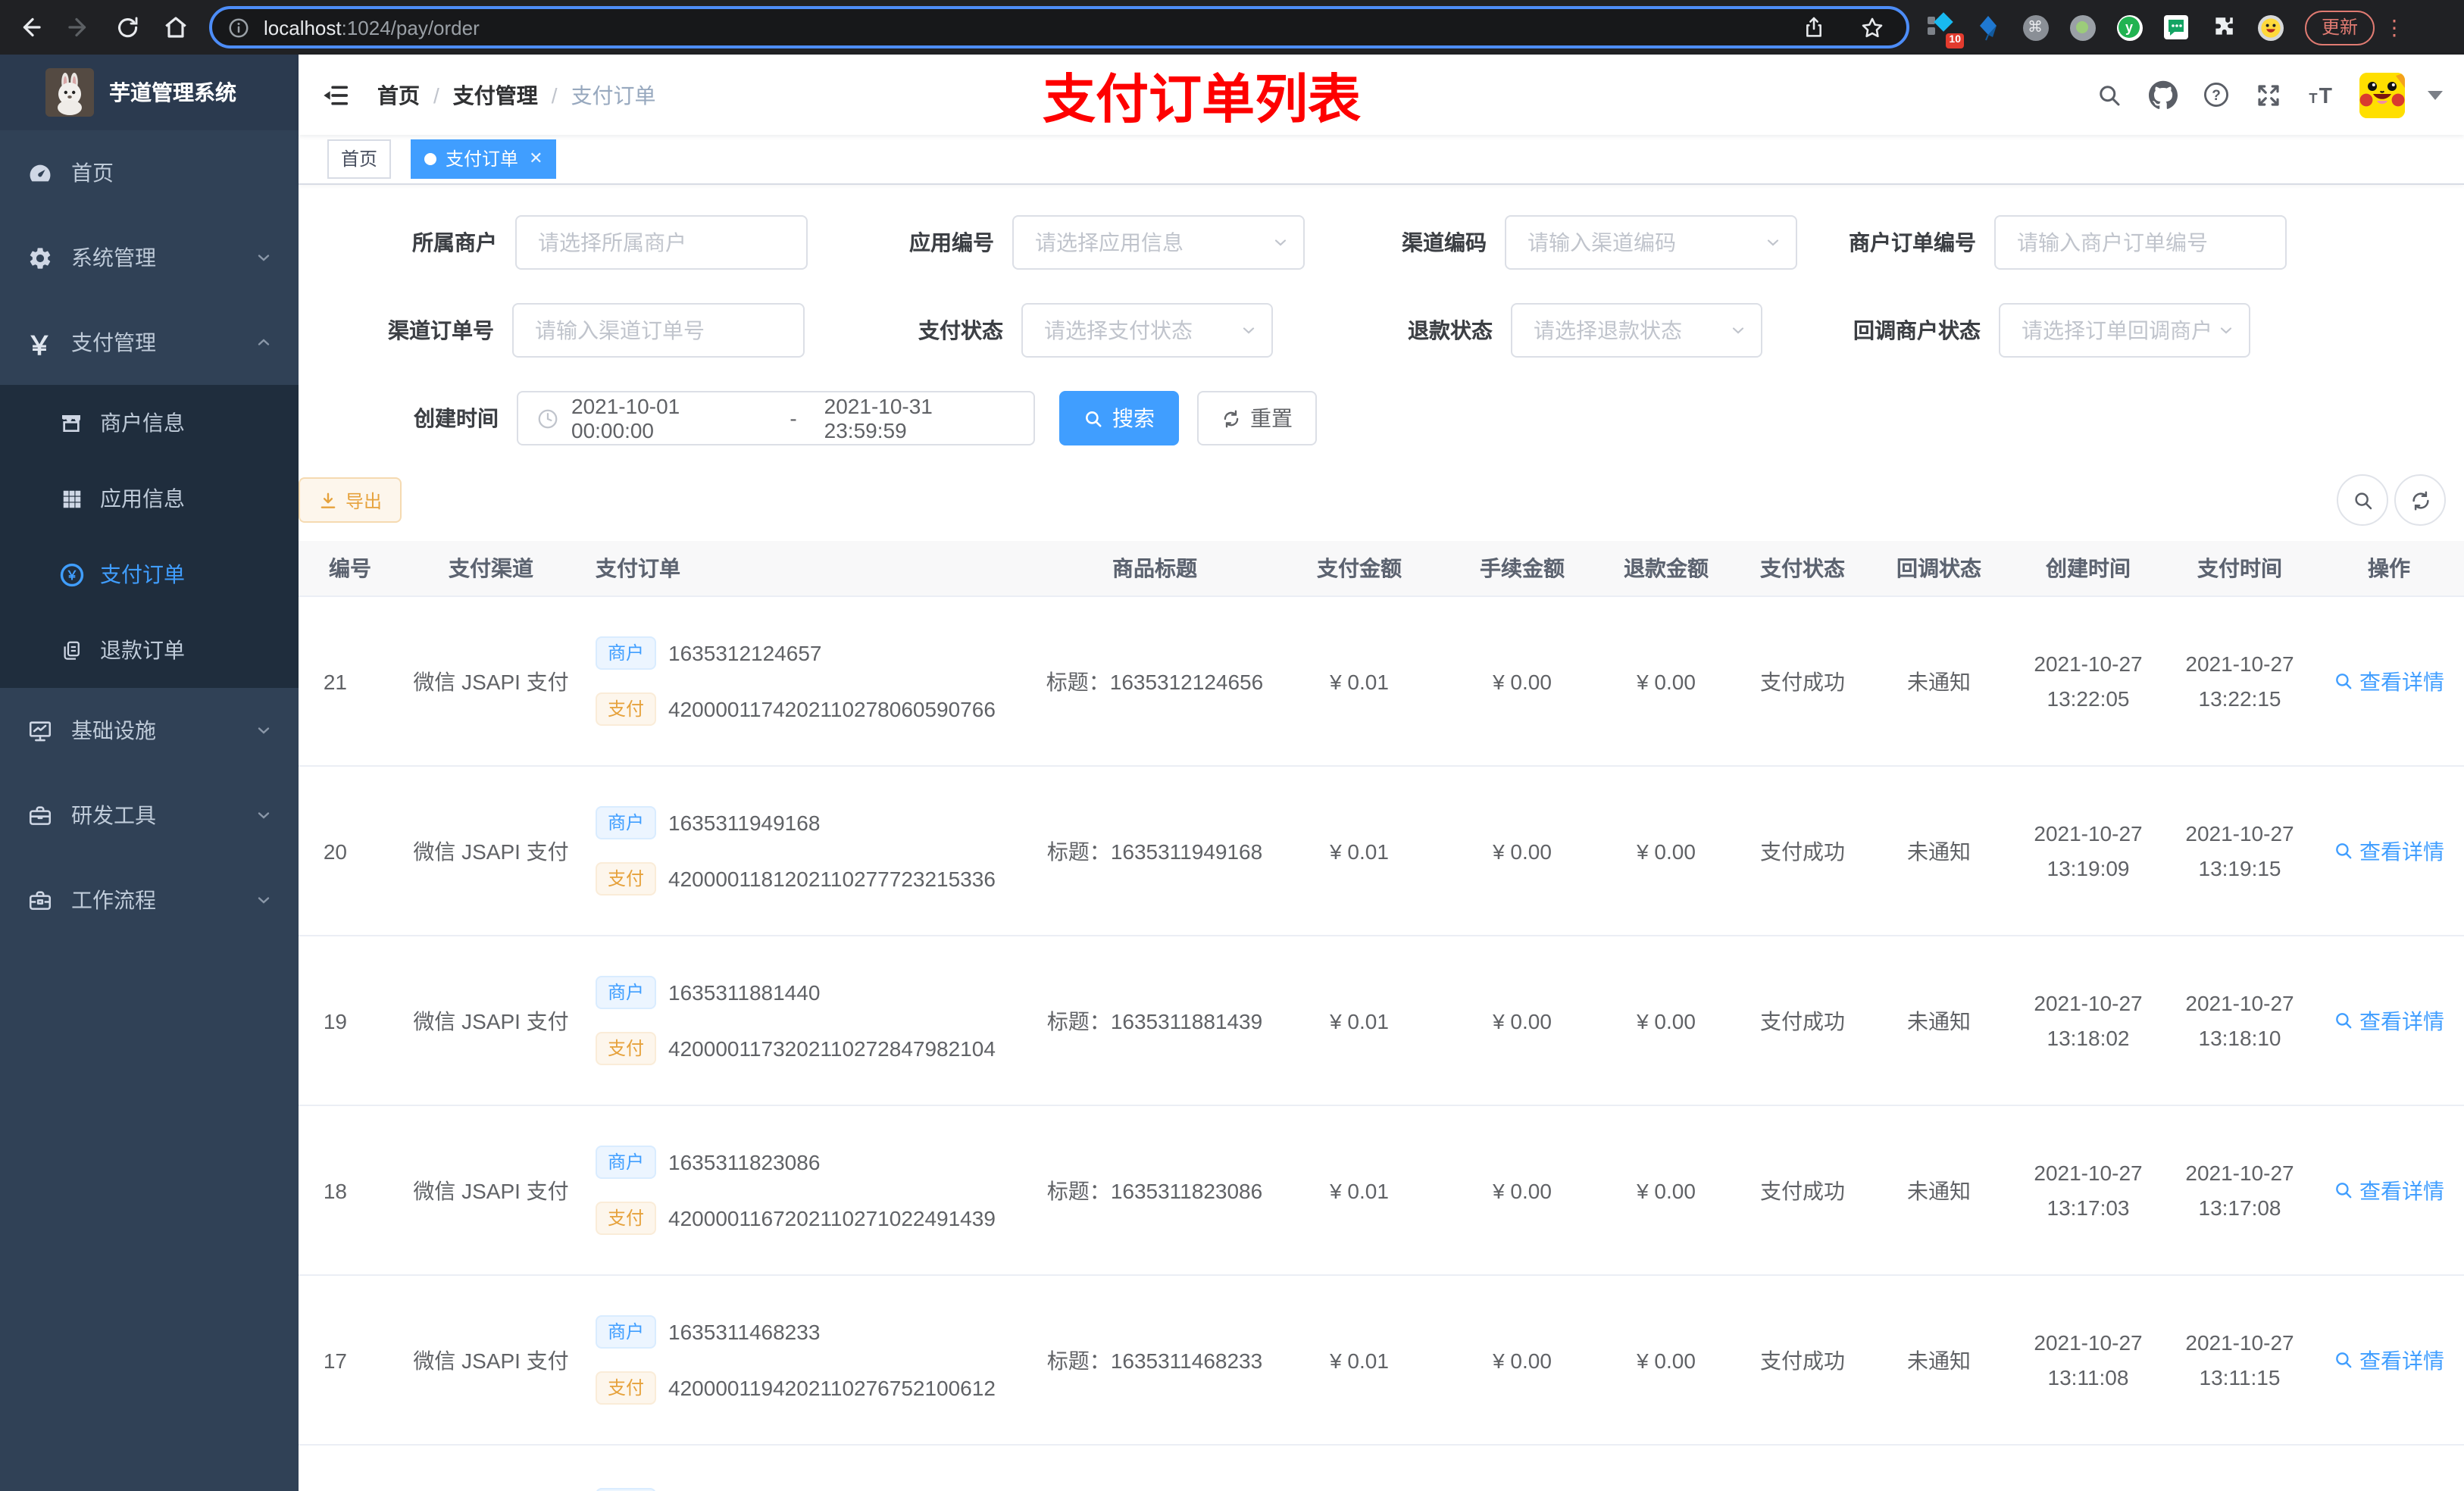  I want to click on dashboard-icon, so click(39, 173).